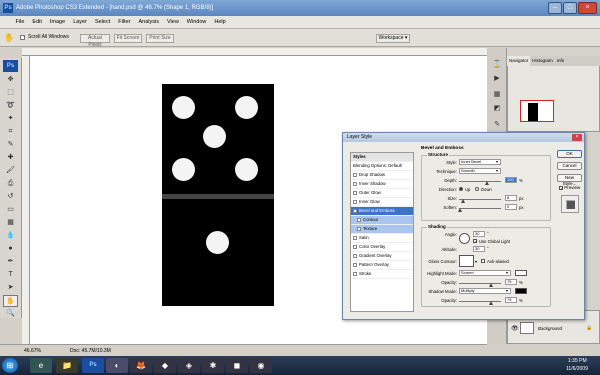 The height and width of the screenshot is (375, 600). I want to click on shadow-mode-select: Multiply, so click(485, 291).